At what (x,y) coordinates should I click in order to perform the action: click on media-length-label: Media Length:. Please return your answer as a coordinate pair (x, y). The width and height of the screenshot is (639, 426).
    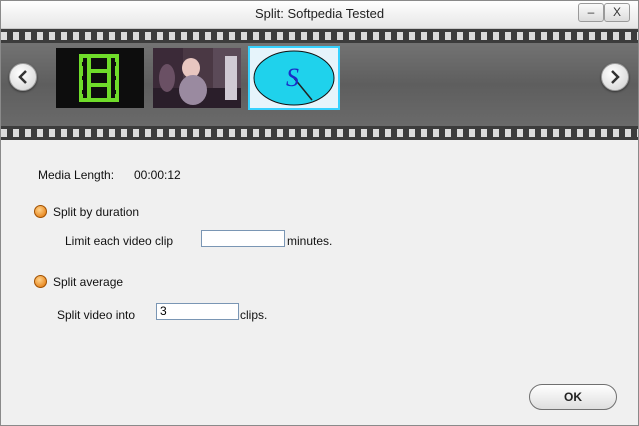
    Looking at the image, I should click on (76, 175).